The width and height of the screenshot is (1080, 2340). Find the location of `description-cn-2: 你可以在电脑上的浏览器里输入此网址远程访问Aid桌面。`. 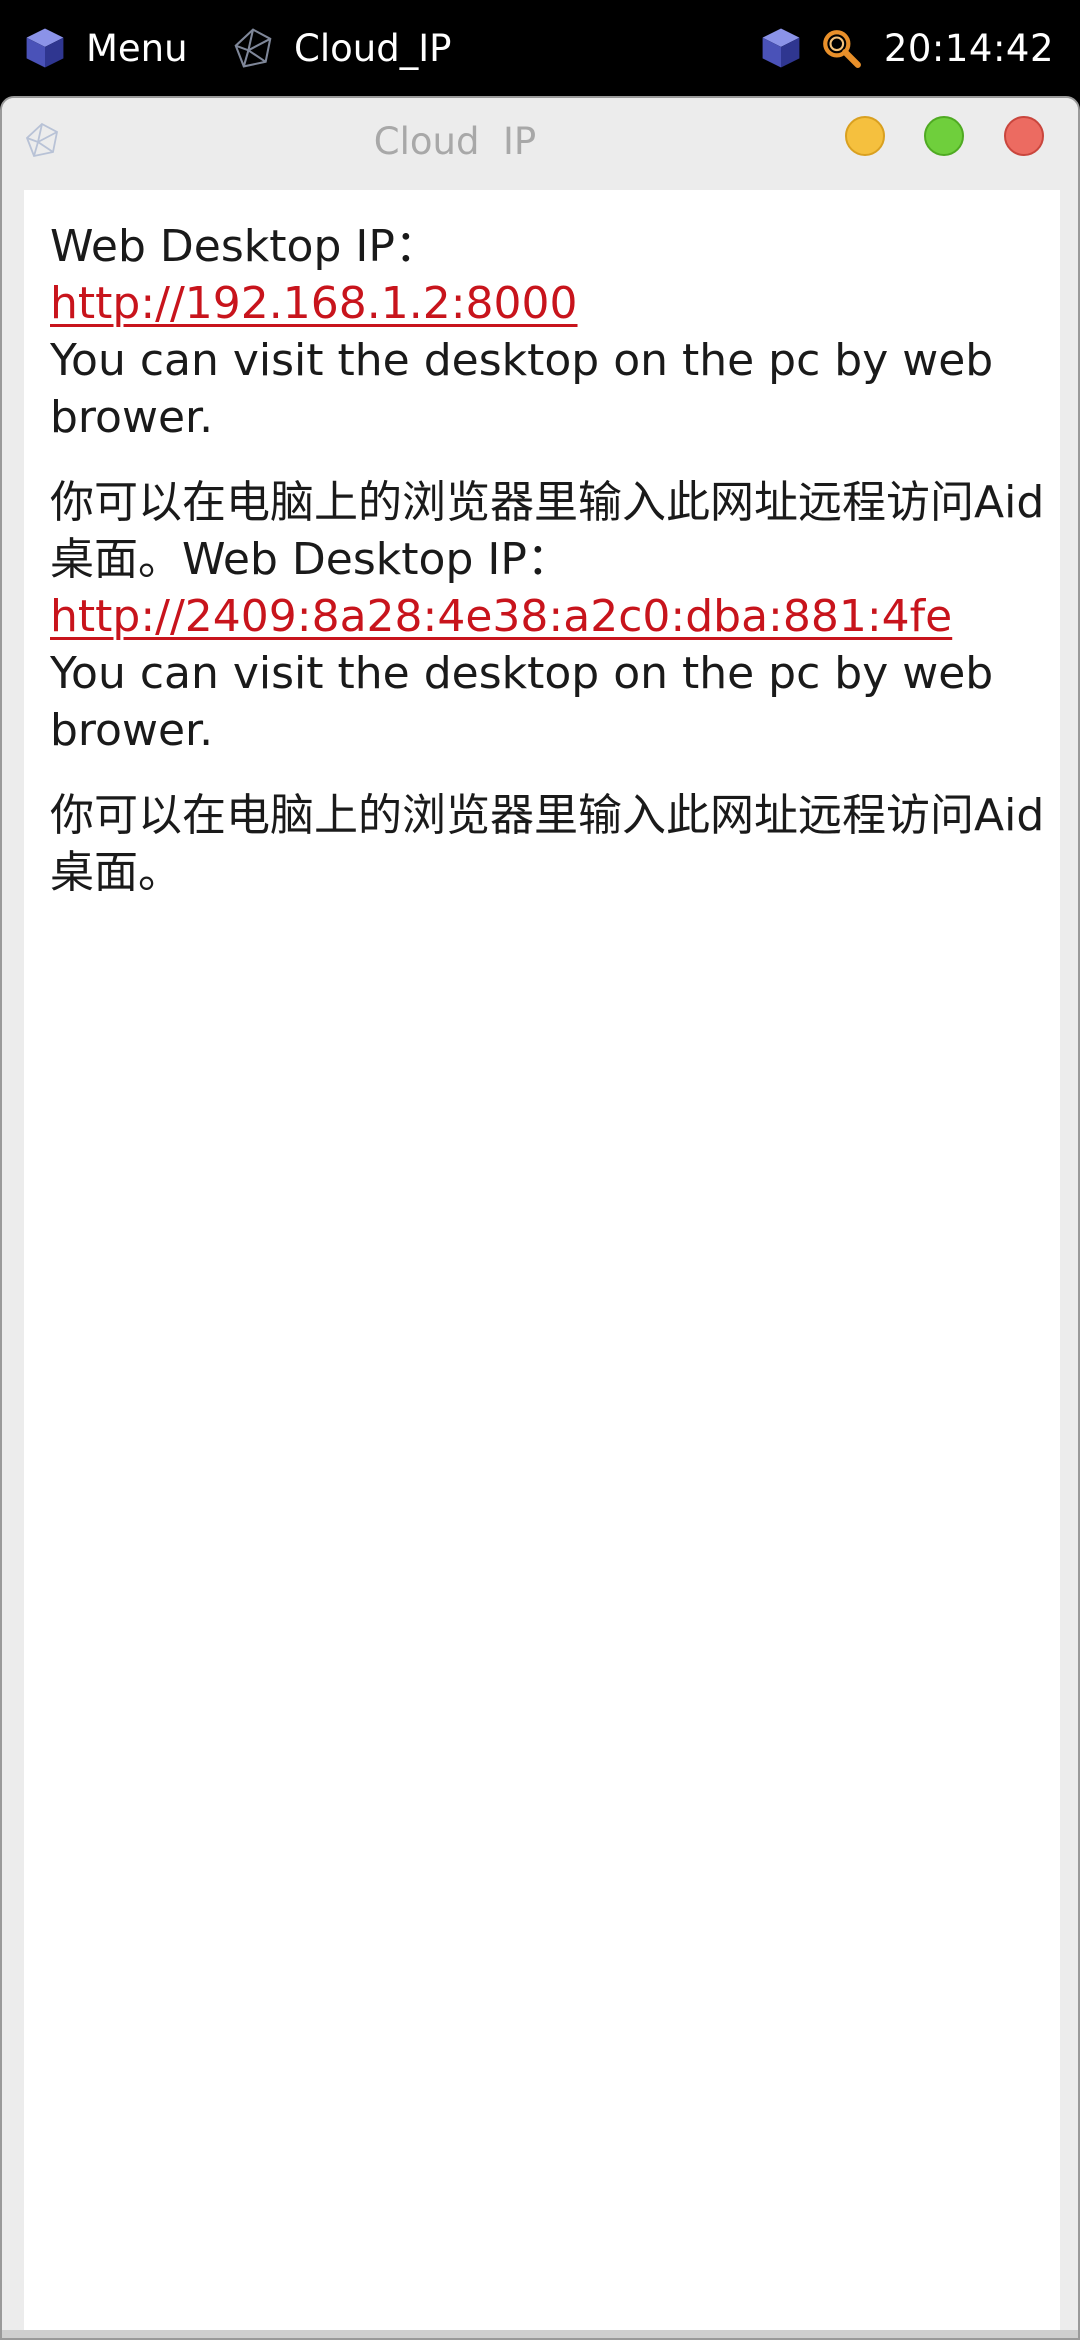

description-cn-2: 你可以在电脑上的浏览器里输入此网址远程访问Aid桌面。 is located at coordinates (547, 844).